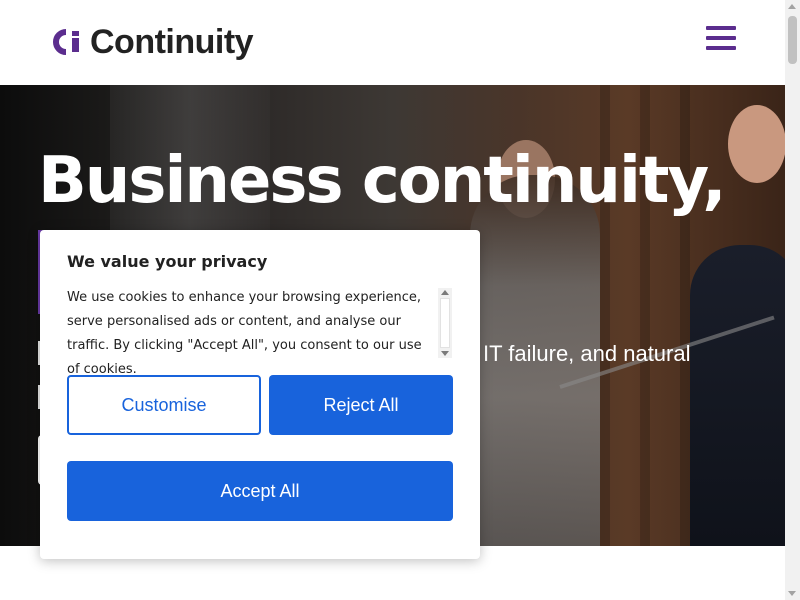 The width and height of the screenshot is (800, 600). Describe the element at coordinates (792, 300) in the screenshot. I see `page-scrollbar` at that location.